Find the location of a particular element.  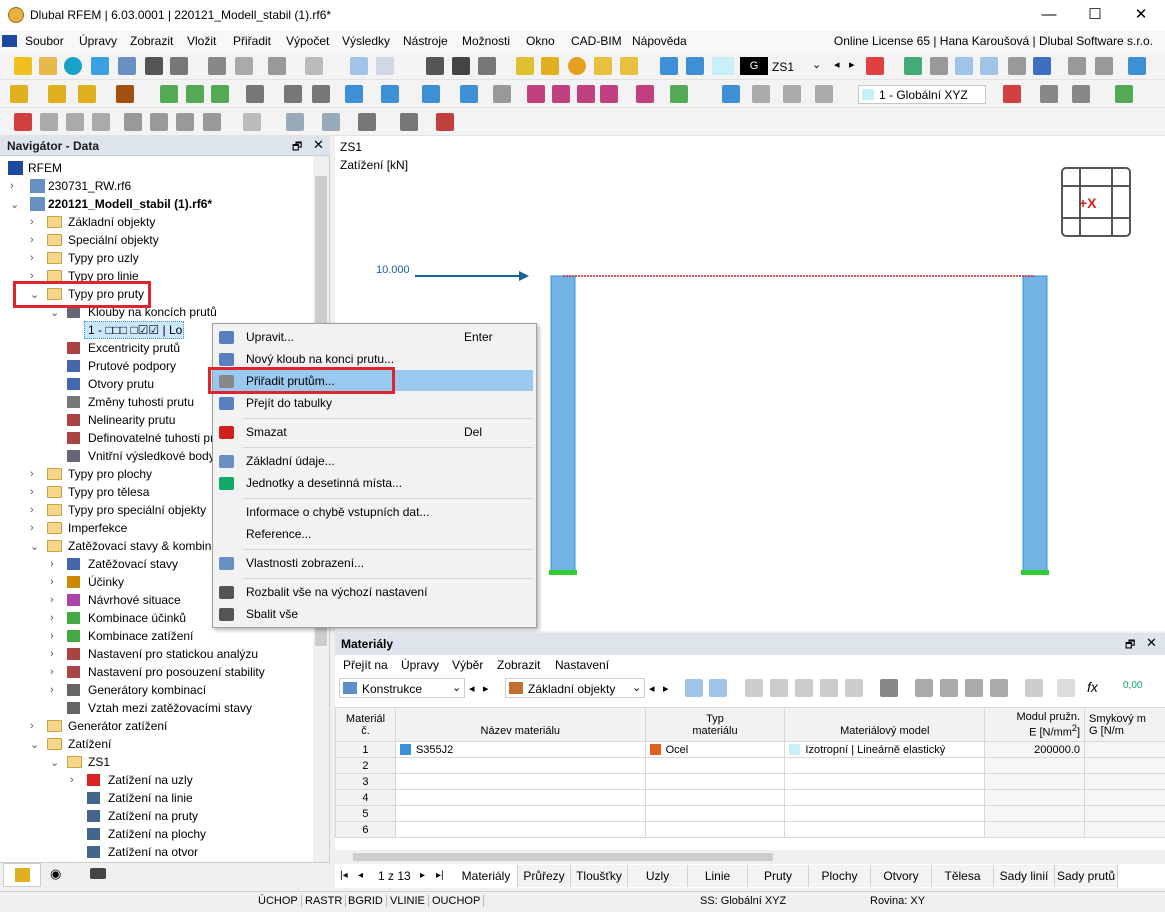

fx-icon: fx is located at coordinates (1092, 687).